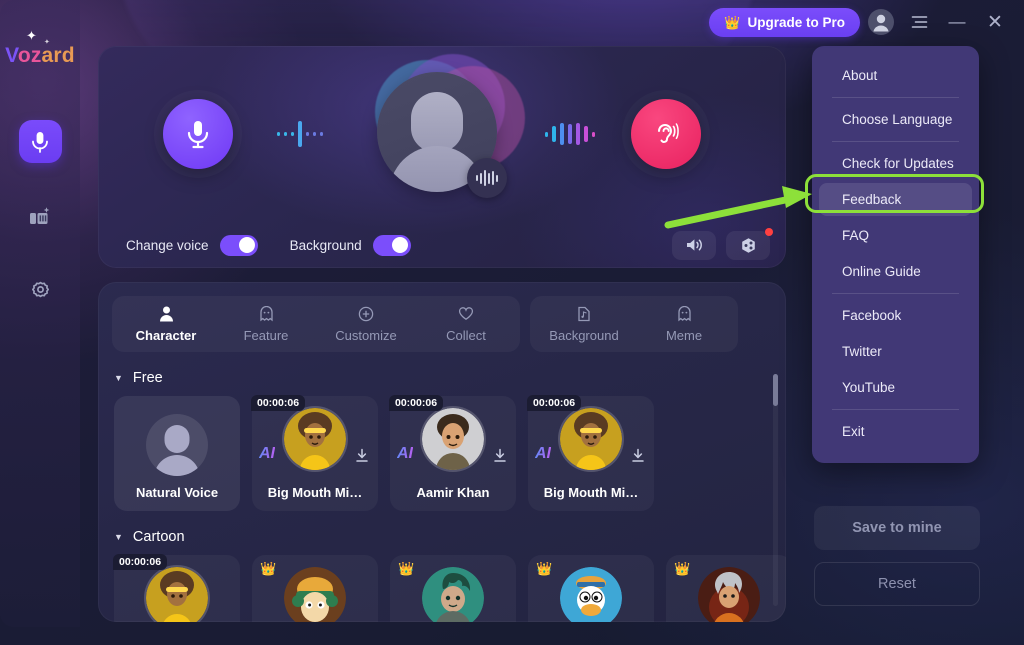 The image size is (1024, 645). I want to click on menu-item-online-guide: Online Guide, so click(895, 271).